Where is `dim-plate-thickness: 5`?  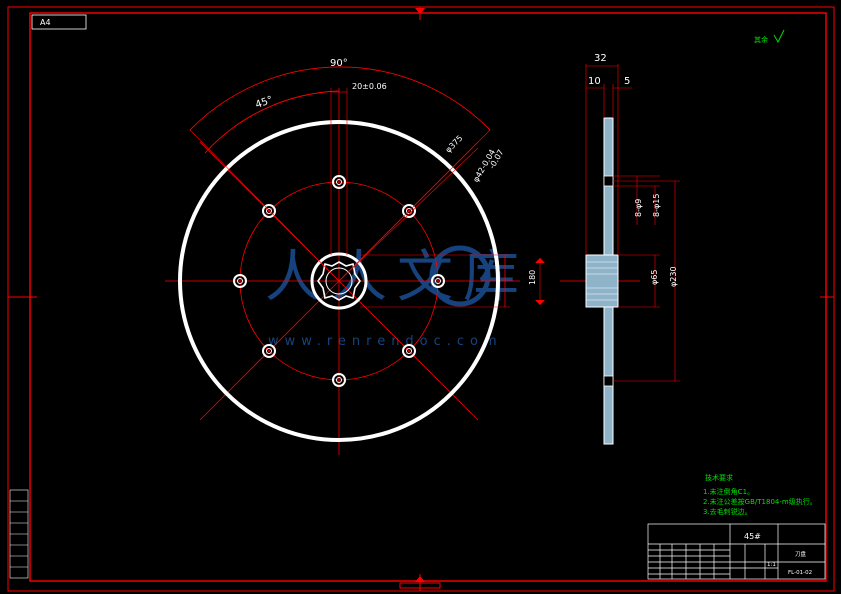 dim-plate-thickness: 5 is located at coordinates (627, 81).